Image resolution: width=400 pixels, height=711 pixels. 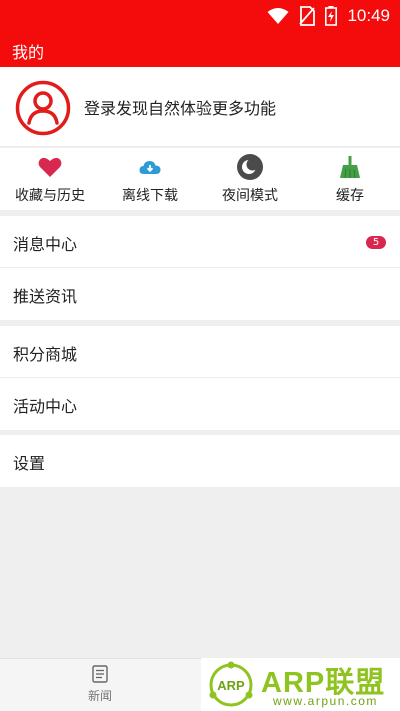 What do you see at coordinates (300, 684) in the screenshot?
I see `watermark: ARP ARP联盟 www.arpun.com` at bounding box center [300, 684].